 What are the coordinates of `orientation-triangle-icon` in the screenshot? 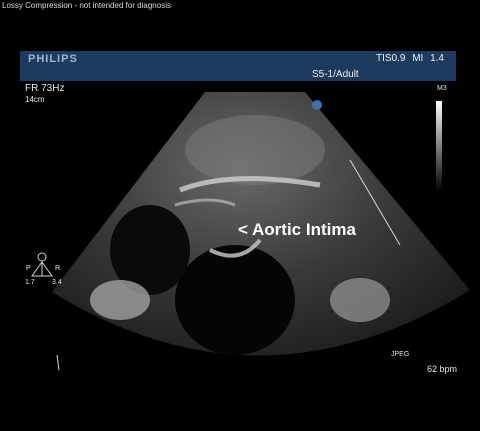 It's located at (42, 269).